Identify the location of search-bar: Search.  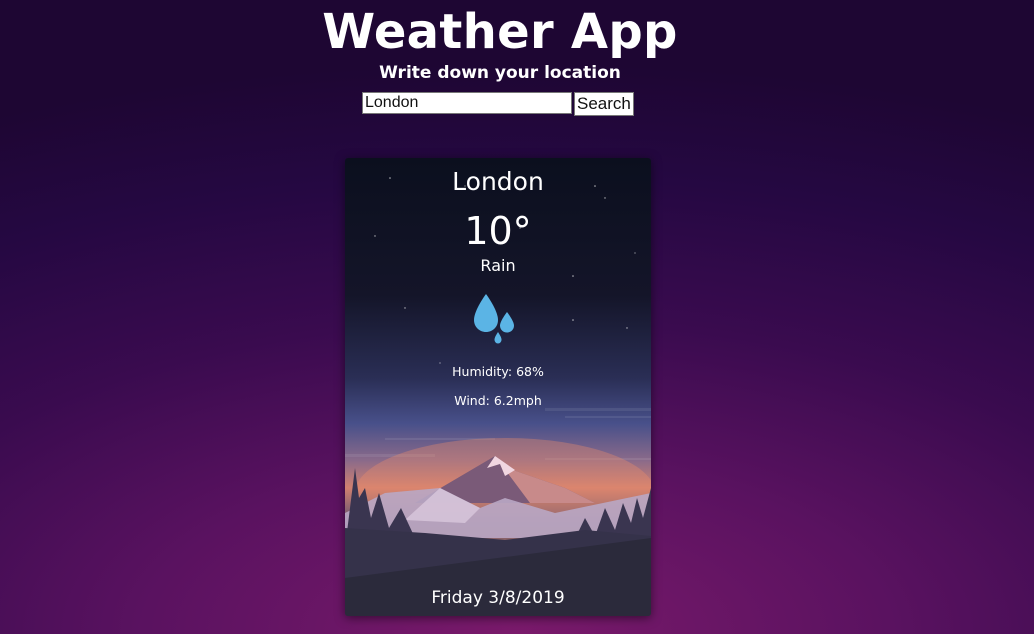
(498, 104).